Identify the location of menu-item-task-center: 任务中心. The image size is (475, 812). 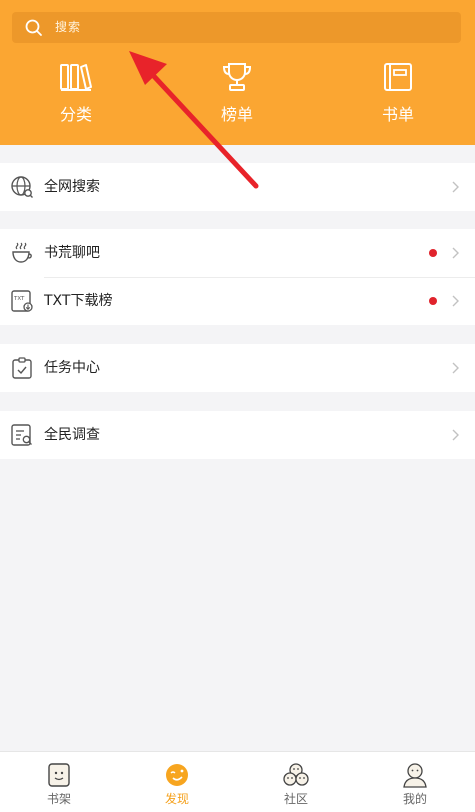
(237, 368).